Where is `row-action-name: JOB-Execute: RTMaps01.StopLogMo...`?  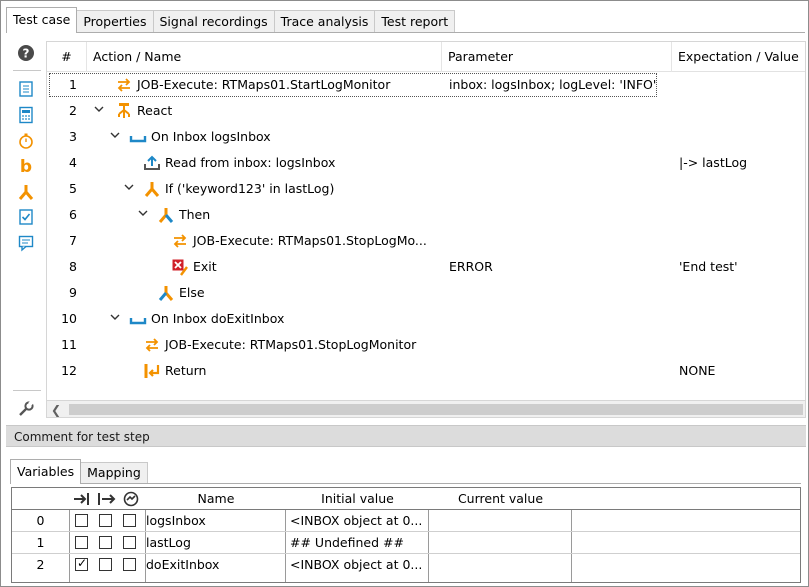
row-action-name: JOB-Execute: RTMaps01.StopLogMo... is located at coordinates (310, 240).